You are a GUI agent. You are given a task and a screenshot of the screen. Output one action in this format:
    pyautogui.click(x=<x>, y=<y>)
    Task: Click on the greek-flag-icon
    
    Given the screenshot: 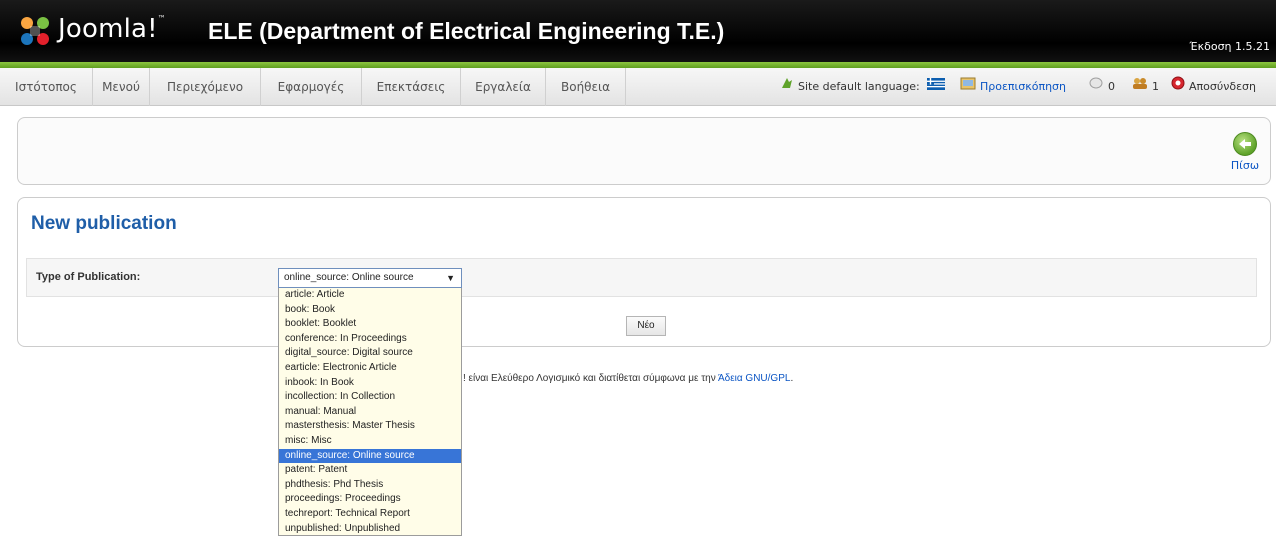 What is the action you would take?
    pyautogui.click(x=936, y=87)
    